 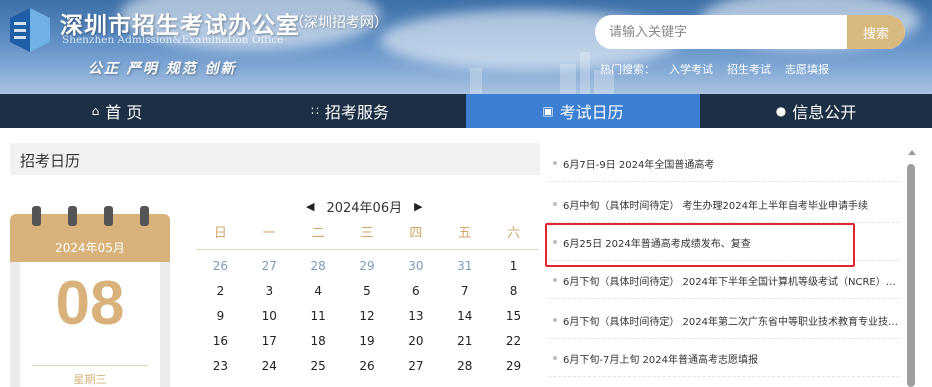 What do you see at coordinates (781, 111) in the screenshot?
I see `info-icon: ●` at bounding box center [781, 111].